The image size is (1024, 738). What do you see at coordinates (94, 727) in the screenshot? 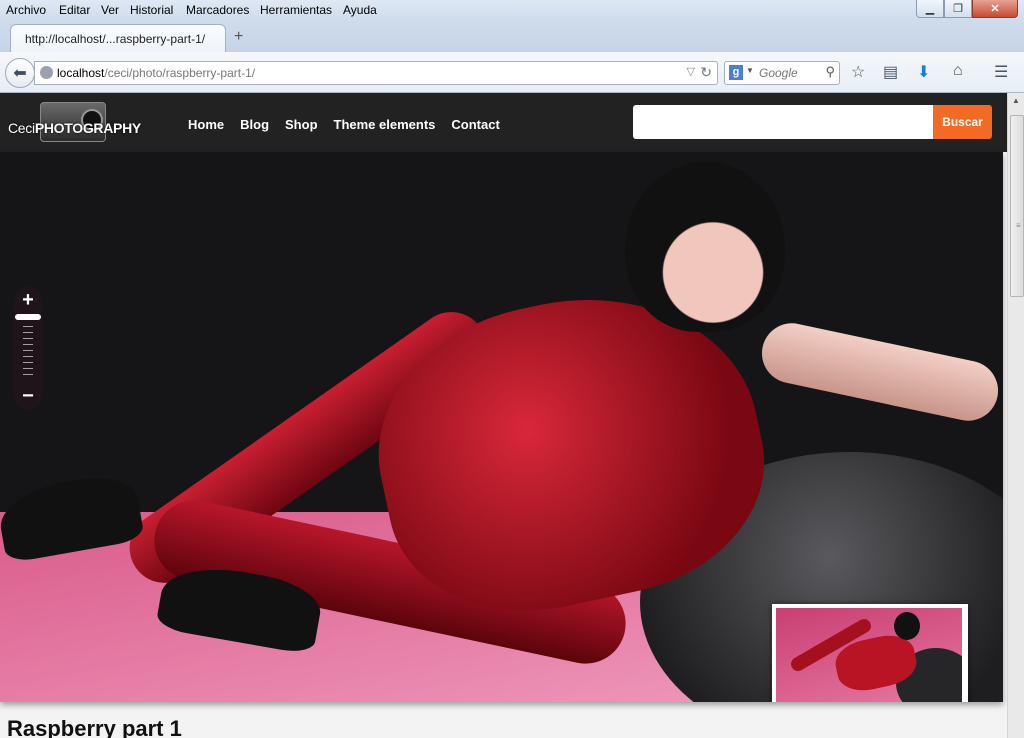
I see `post-title: Raspberry part 1` at bounding box center [94, 727].